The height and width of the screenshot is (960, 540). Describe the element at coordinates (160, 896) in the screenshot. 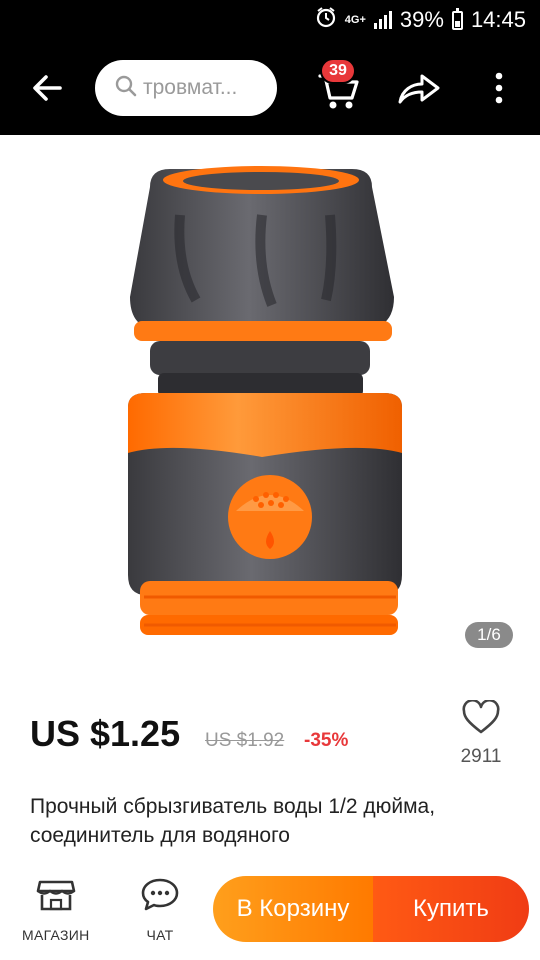

I see `chat-icon` at that location.